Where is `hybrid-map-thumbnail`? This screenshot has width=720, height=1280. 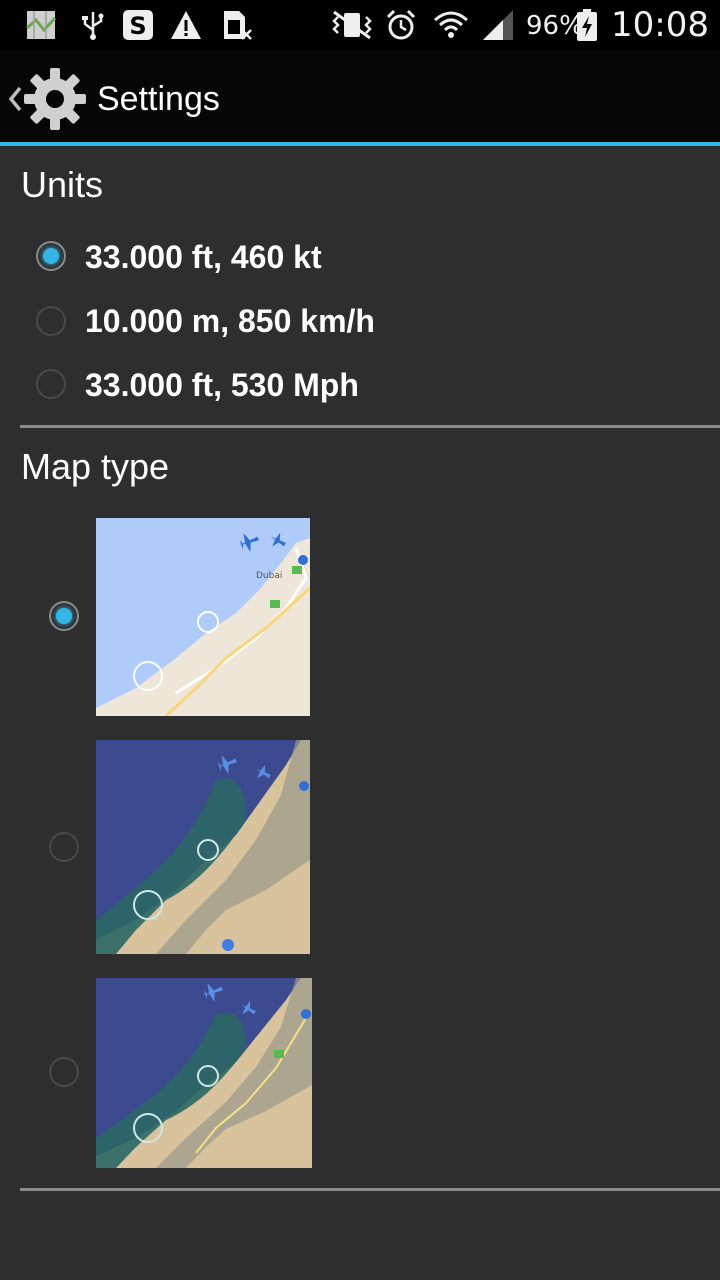
hybrid-map-thumbnail is located at coordinates (204, 1073).